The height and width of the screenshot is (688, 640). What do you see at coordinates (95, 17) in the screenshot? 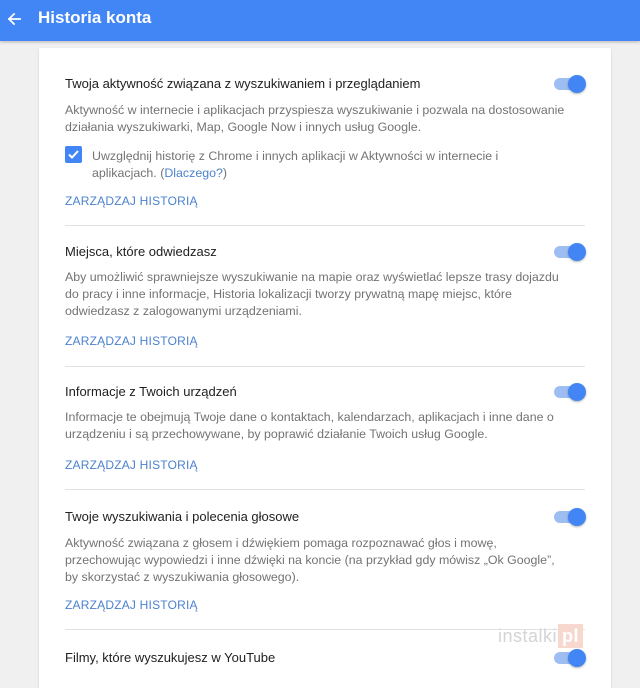
I see `page-title: Historia konta` at bounding box center [95, 17].